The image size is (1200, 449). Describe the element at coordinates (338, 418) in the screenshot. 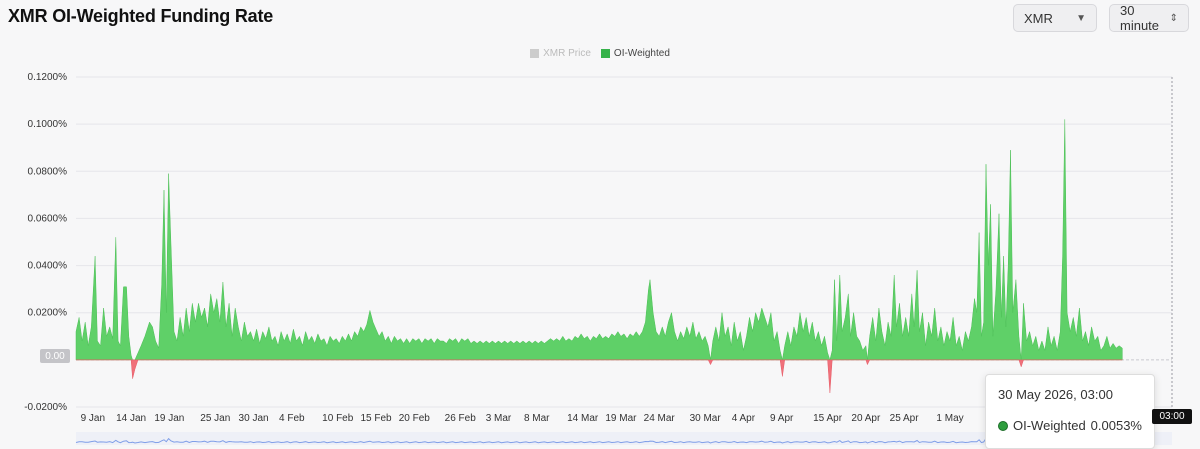

I see `x-tick-label: 10 Feb` at that location.